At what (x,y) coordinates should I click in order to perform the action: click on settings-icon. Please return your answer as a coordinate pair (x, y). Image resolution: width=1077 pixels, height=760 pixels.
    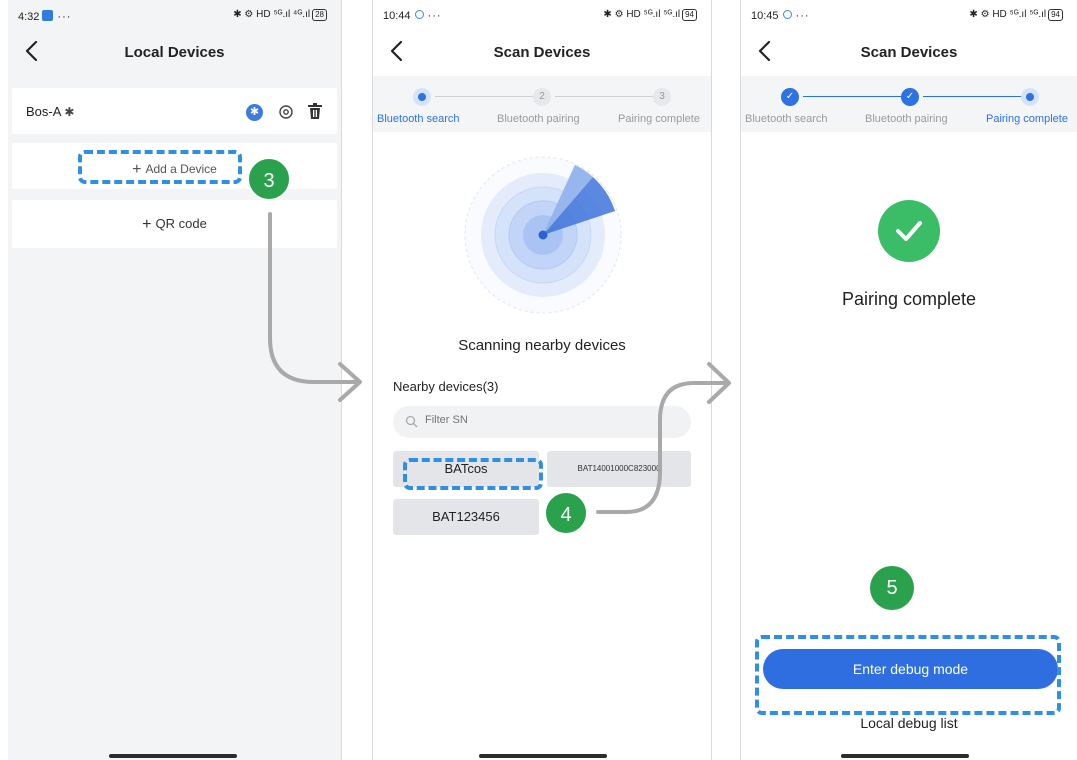
    Looking at the image, I should click on (286, 112).